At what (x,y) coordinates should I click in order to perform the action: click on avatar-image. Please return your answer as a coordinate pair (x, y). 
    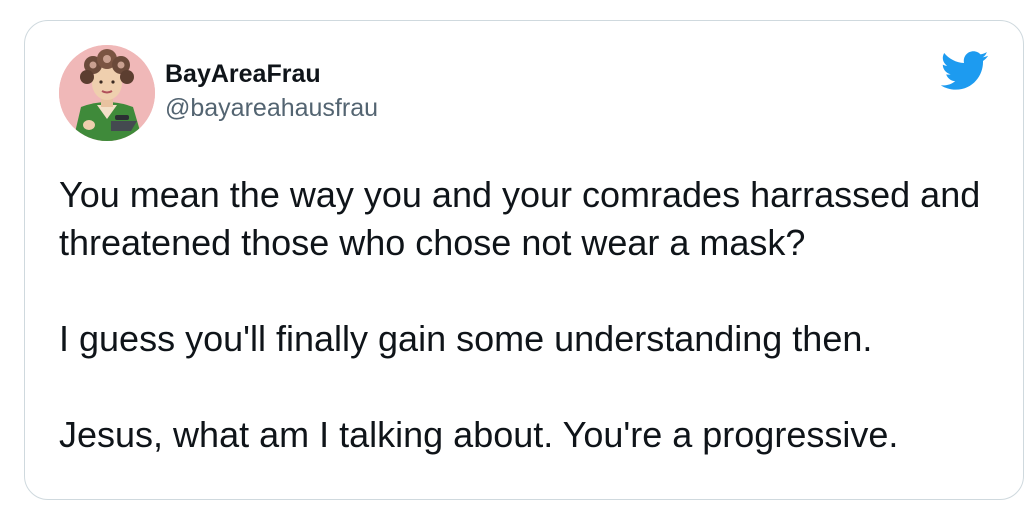
    Looking at the image, I should click on (107, 93).